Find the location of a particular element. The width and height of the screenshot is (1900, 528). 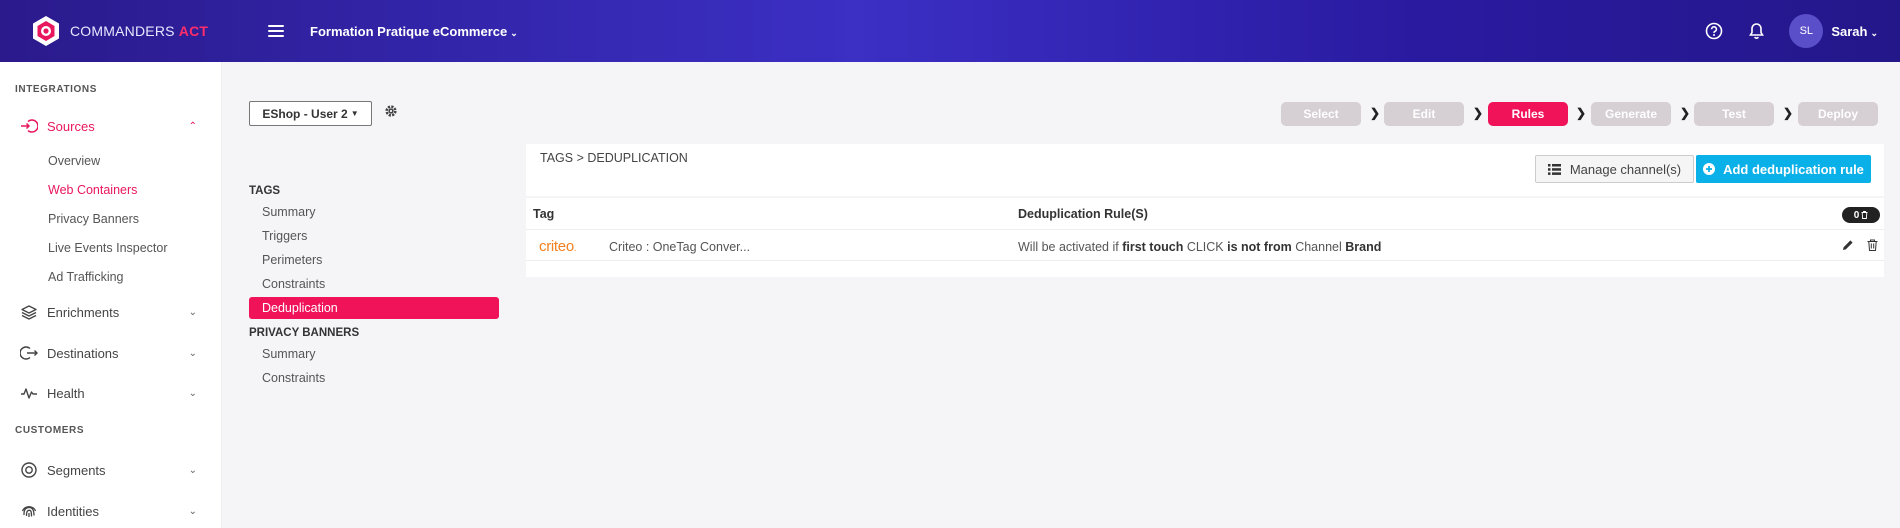

section-integrations: INTEGRATIONS is located at coordinates (56, 89).